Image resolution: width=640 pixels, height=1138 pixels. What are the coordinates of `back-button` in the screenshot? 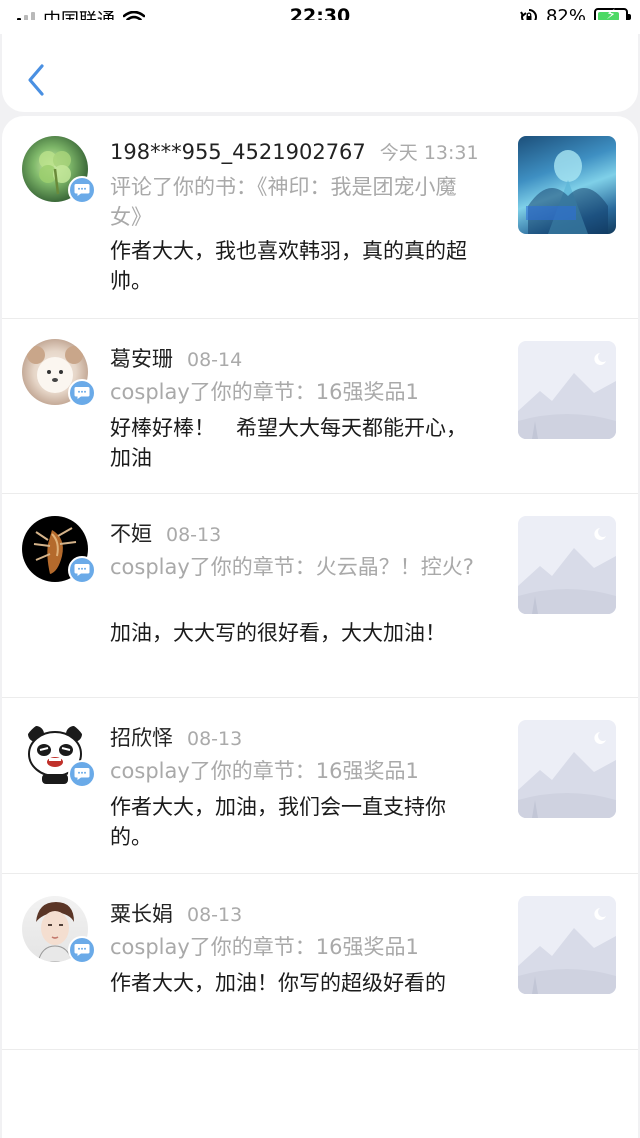 It's located at (37, 80).